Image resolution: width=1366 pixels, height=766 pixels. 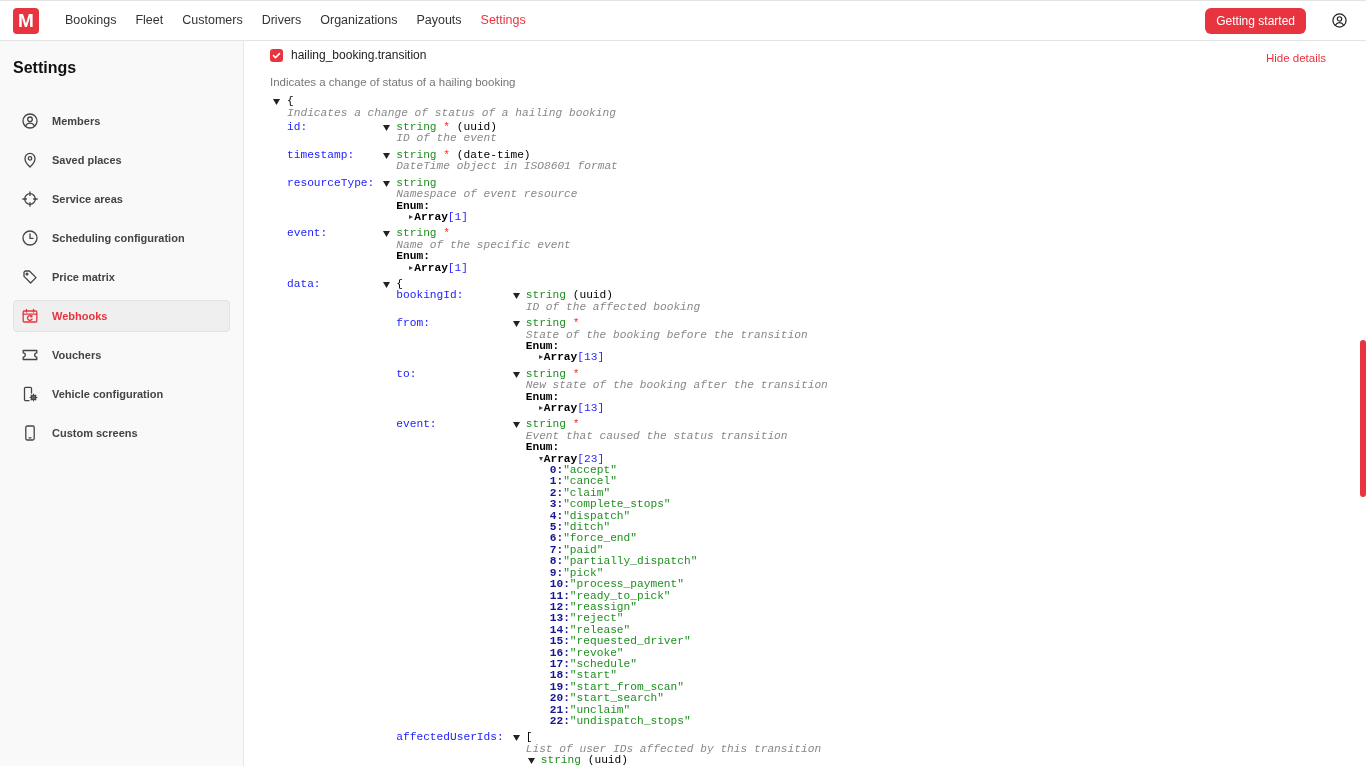 I want to click on enum-value: "ditch", so click(x=587, y=527).